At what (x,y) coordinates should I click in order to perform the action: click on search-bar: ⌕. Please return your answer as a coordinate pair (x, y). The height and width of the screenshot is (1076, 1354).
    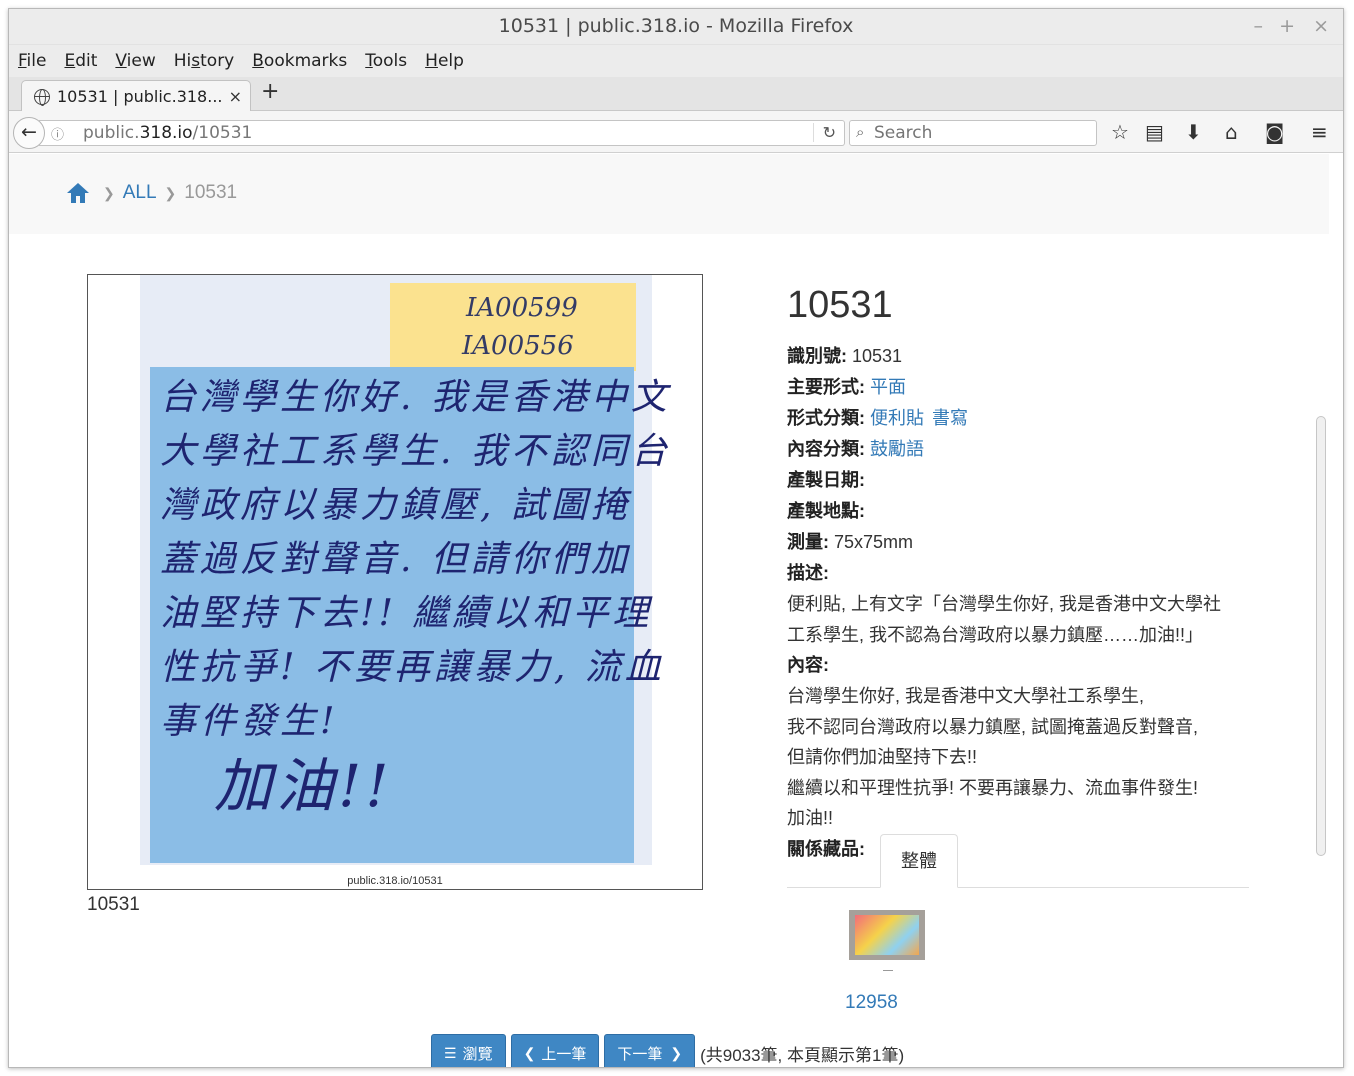
    Looking at the image, I should click on (973, 133).